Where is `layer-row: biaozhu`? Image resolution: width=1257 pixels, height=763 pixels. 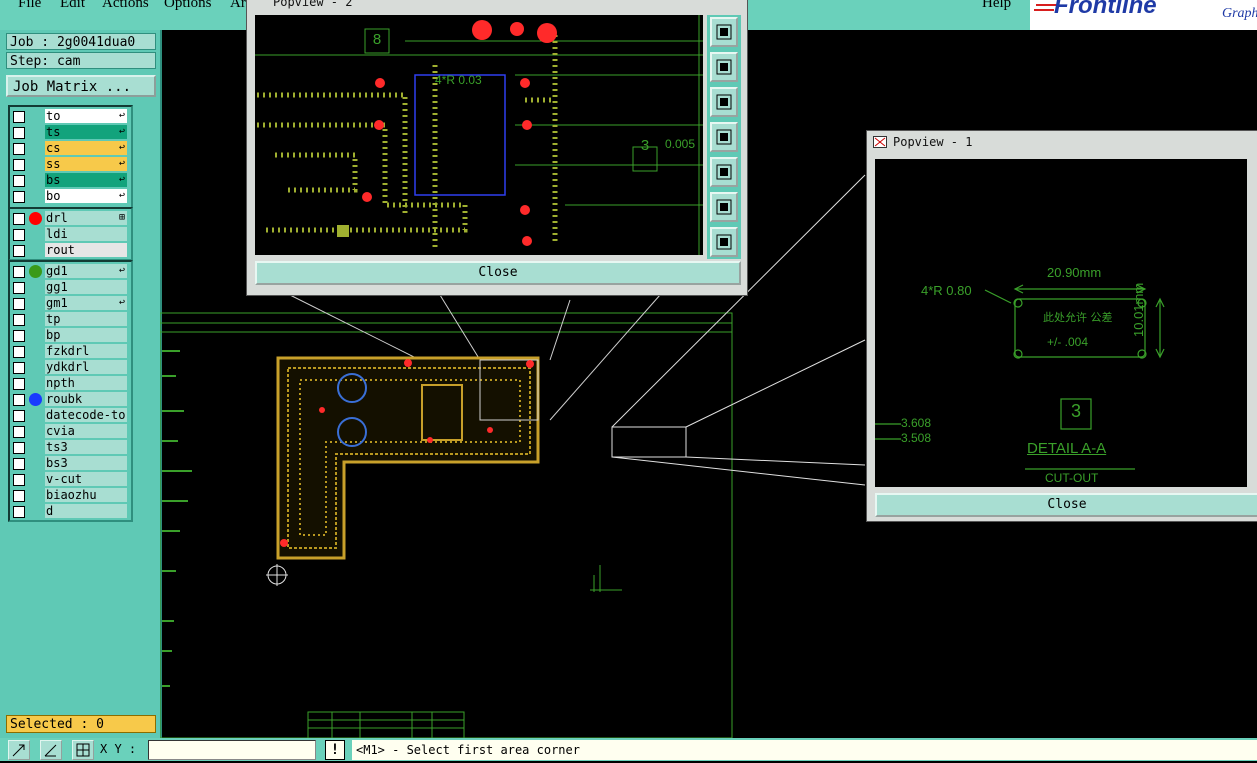 layer-row: biaozhu is located at coordinates (69, 495).